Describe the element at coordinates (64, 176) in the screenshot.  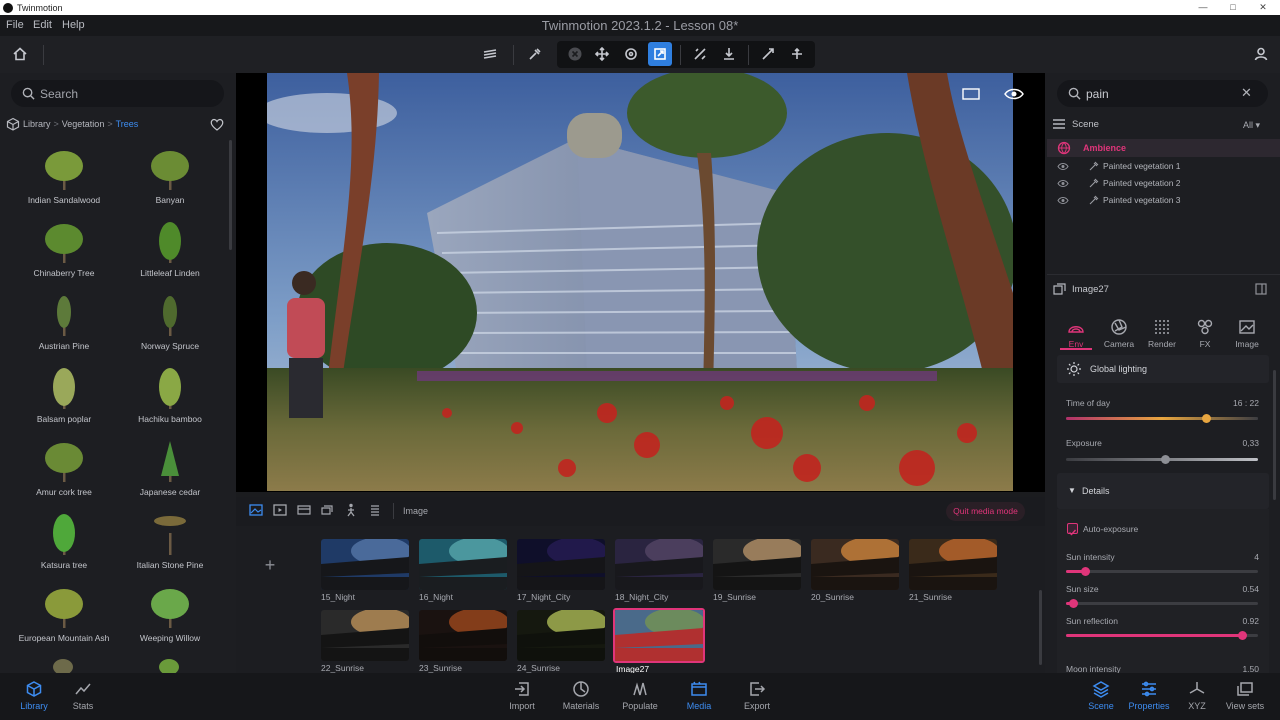
I see `tree-asset-item: Indian Sandalwood` at that location.